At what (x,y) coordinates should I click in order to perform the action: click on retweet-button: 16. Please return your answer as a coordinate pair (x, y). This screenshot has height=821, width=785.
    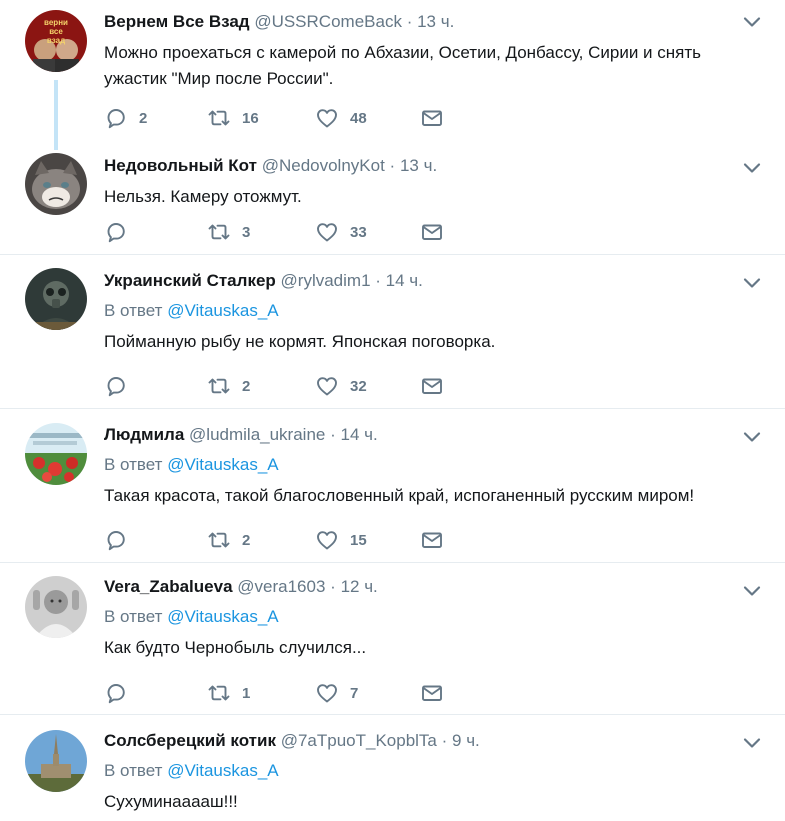
    Looking at the image, I should click on (233, 118).